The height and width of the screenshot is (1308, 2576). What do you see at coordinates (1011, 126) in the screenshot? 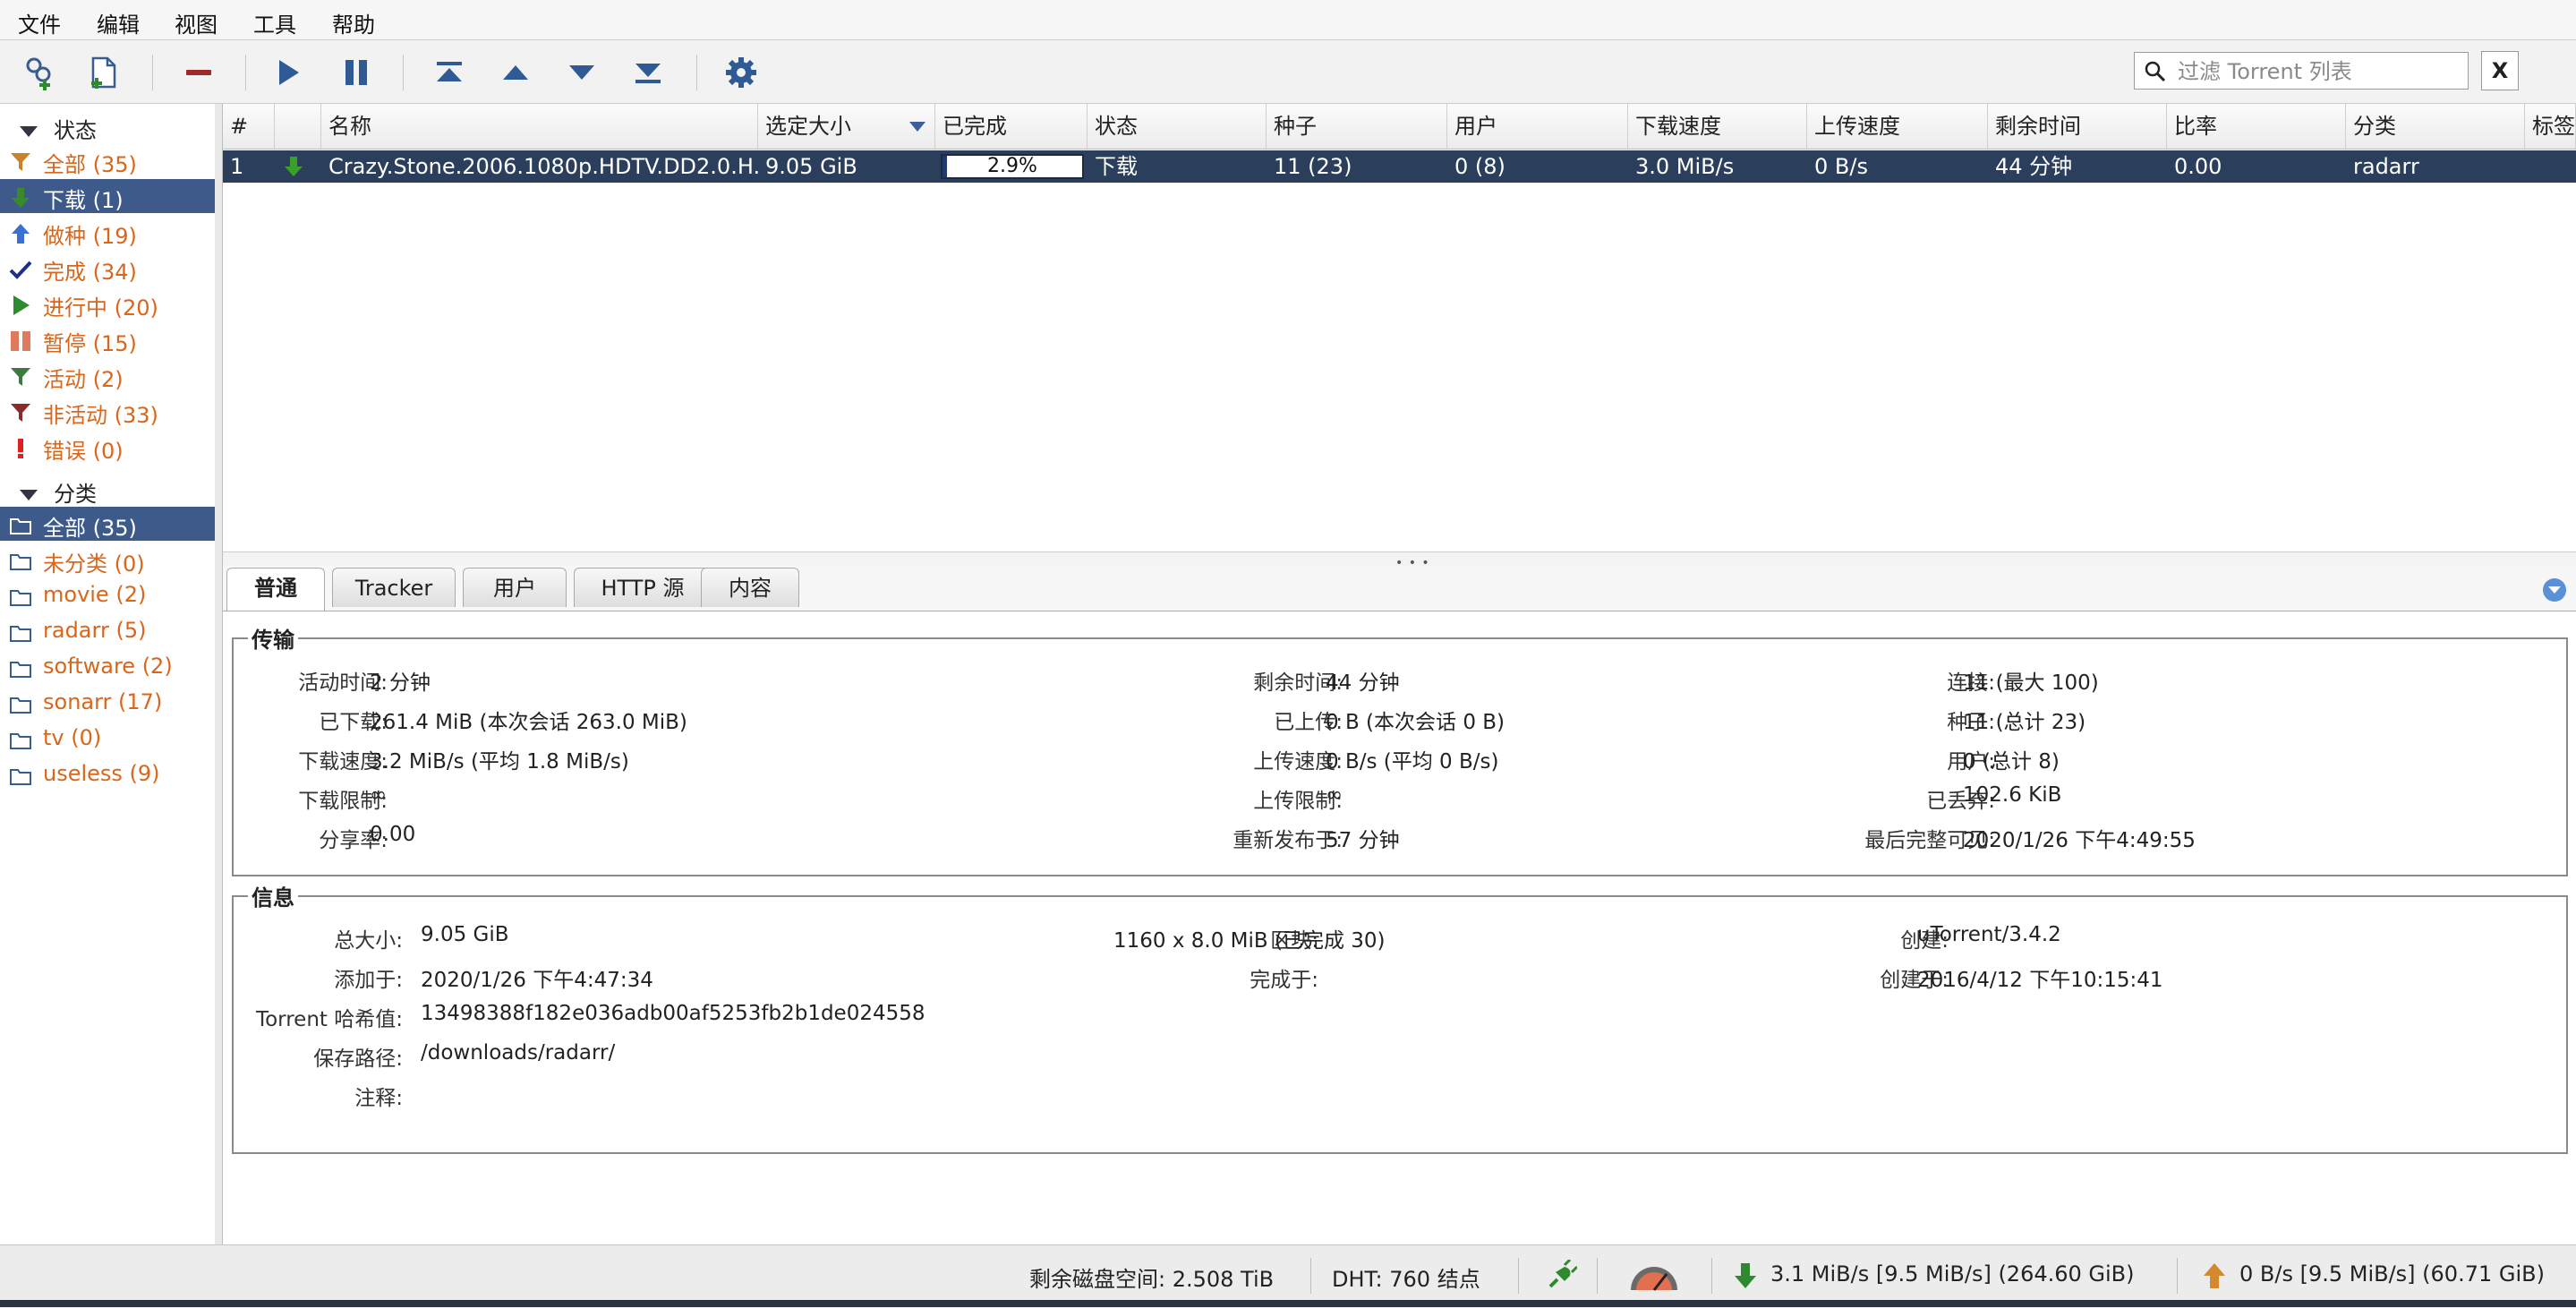
I see `column-header-progress: 已完成` at bounding box center [1011, 126].